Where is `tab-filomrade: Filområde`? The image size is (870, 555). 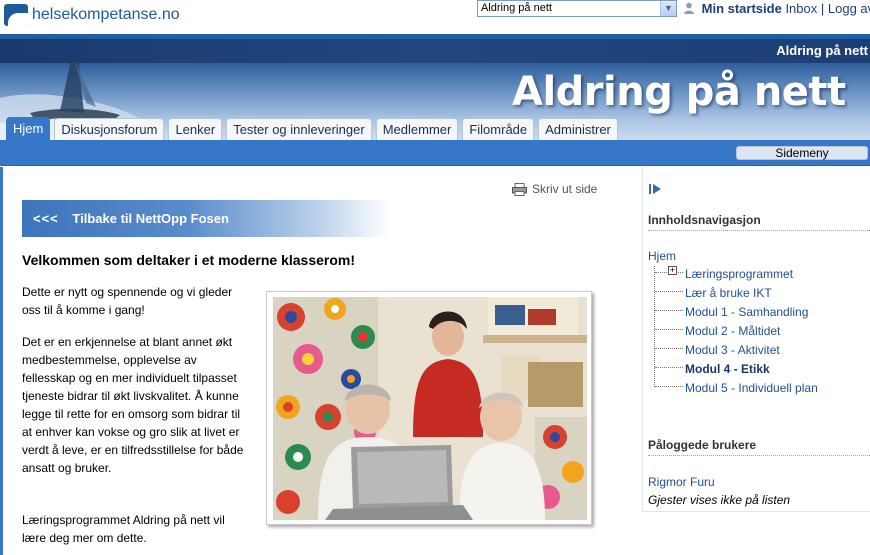 tab-filomrade: Filområde is located at coordinates (498, 129).